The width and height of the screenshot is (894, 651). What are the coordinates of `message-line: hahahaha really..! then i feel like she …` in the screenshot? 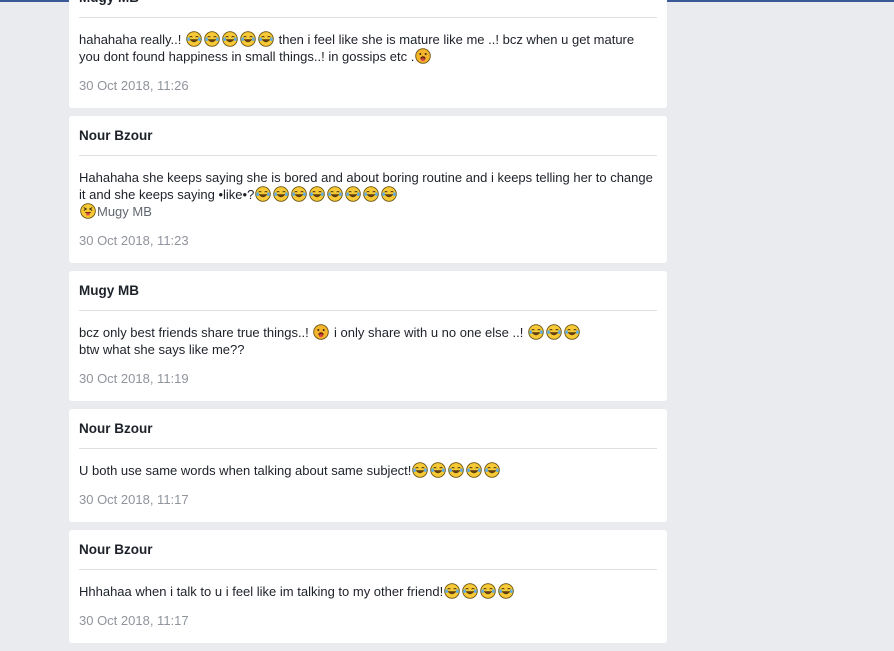 It's located at (368, 39).